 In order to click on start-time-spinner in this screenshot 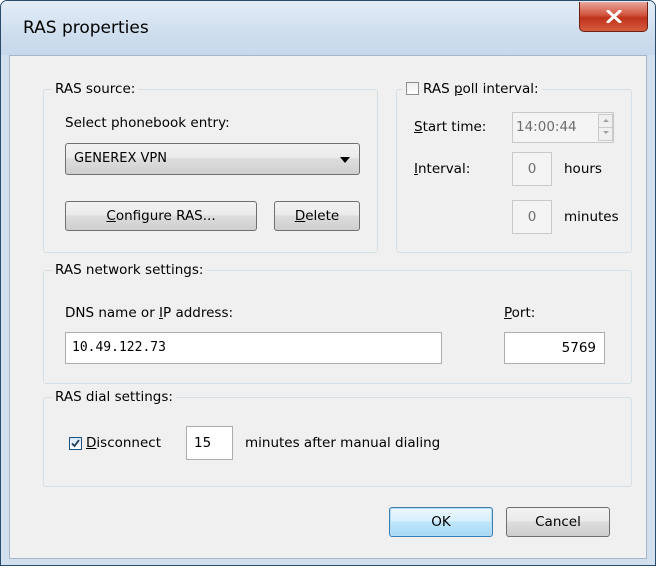, I will do `click(605, 127)`.